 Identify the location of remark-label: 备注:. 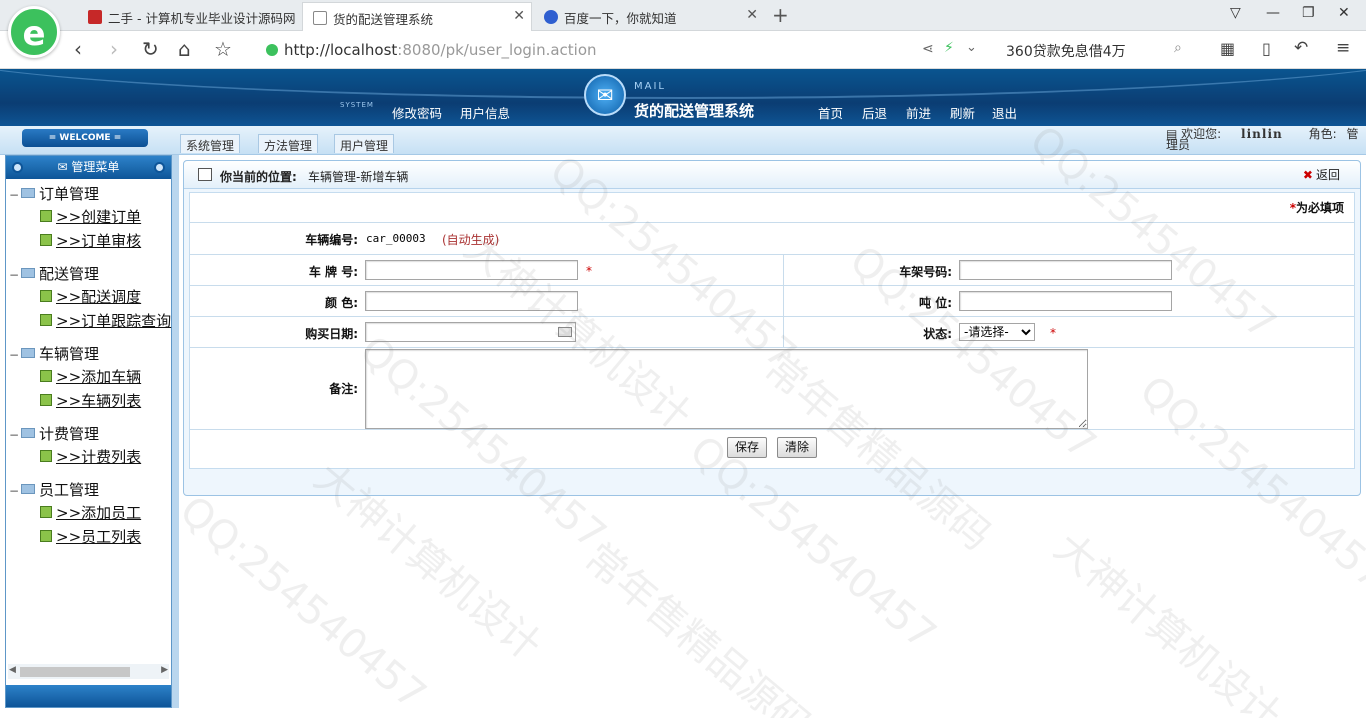
(343, 389).